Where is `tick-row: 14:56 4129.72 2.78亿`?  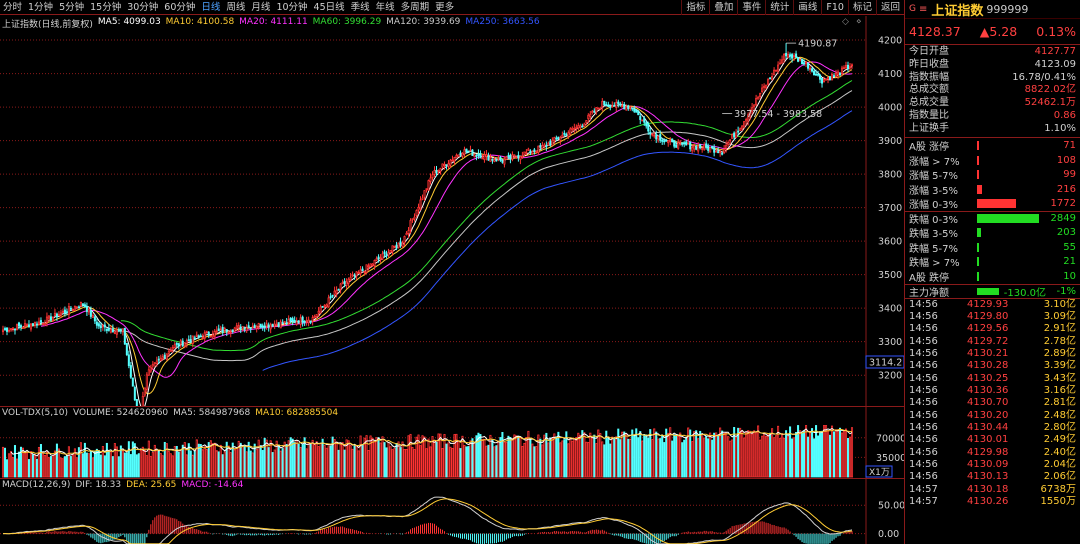 tick-row: 14:56 4129.72 2.78亿 is located at coordinates (992, 342).